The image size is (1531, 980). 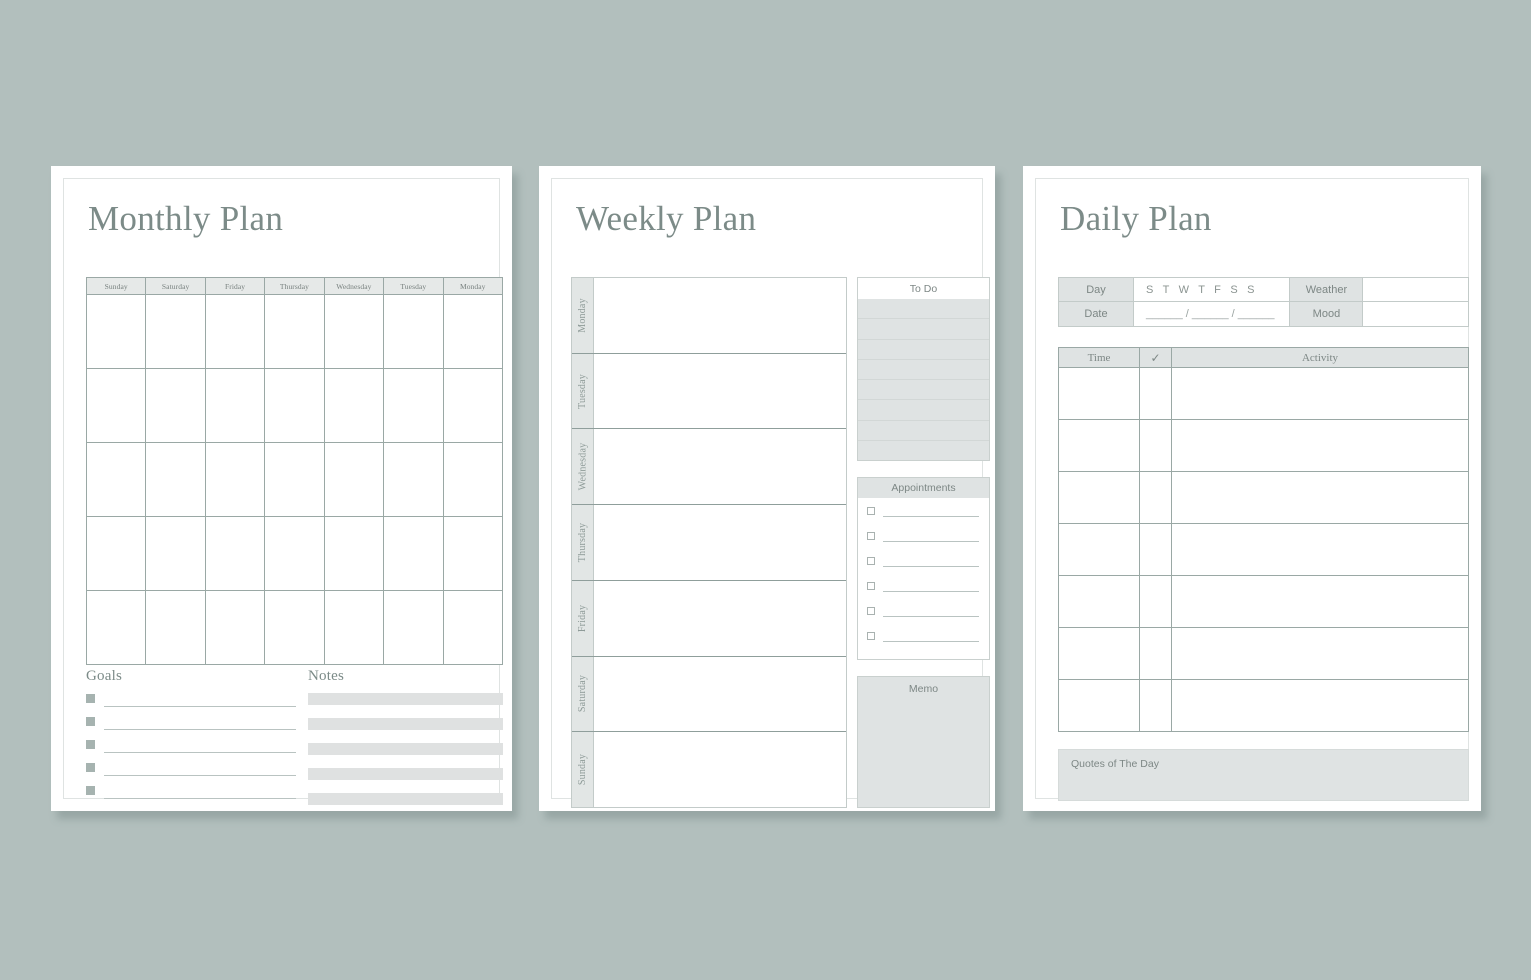 I want to click on memo-box: Memo, so click(x=923, y=742).